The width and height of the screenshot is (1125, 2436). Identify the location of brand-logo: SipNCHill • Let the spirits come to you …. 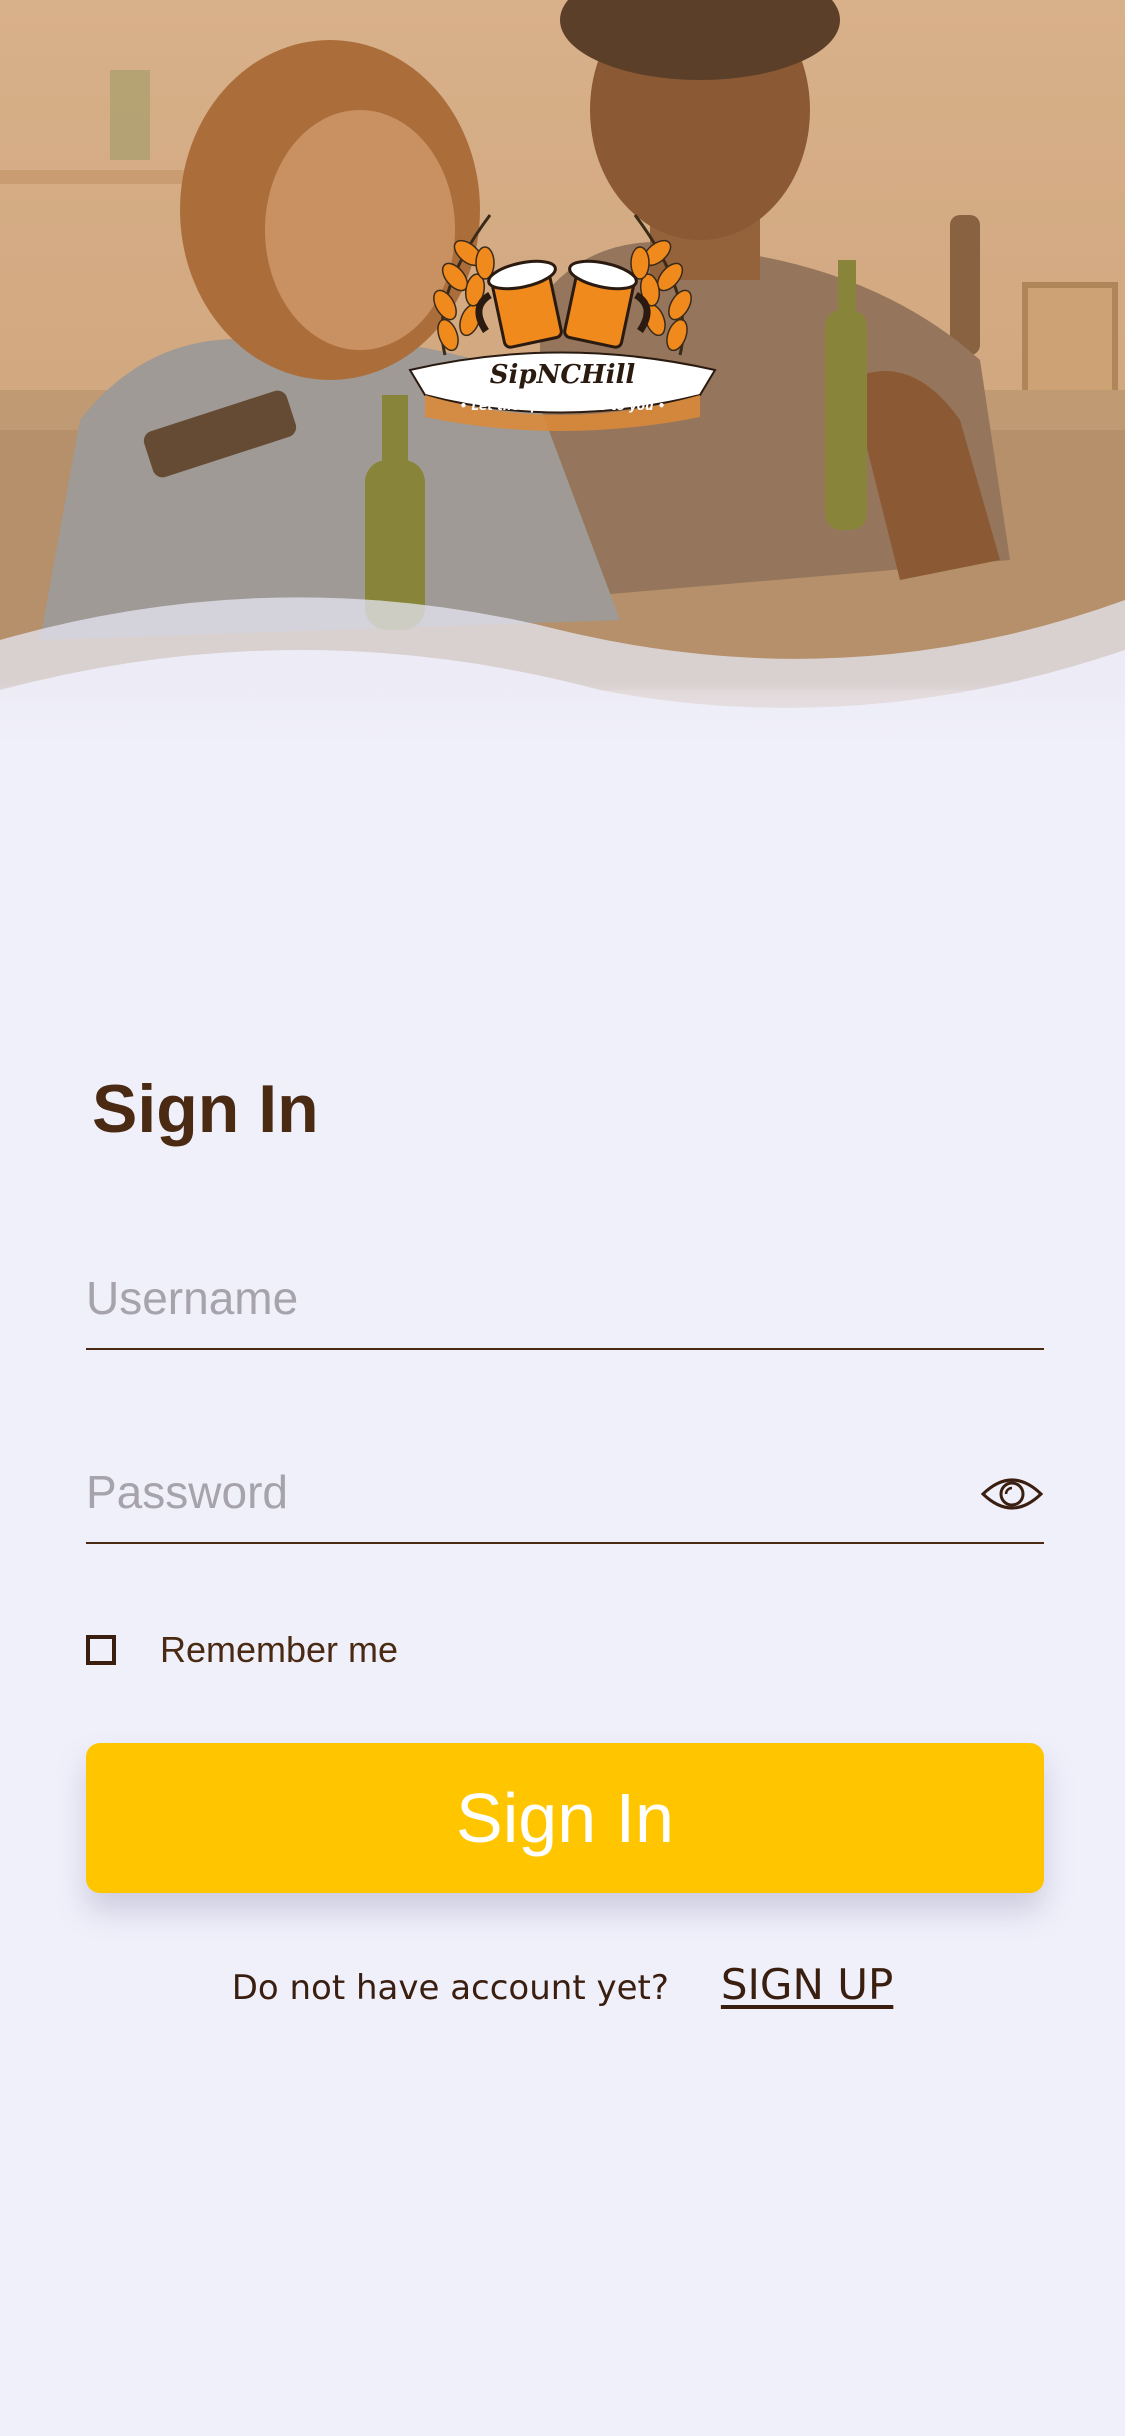
(562, 315).